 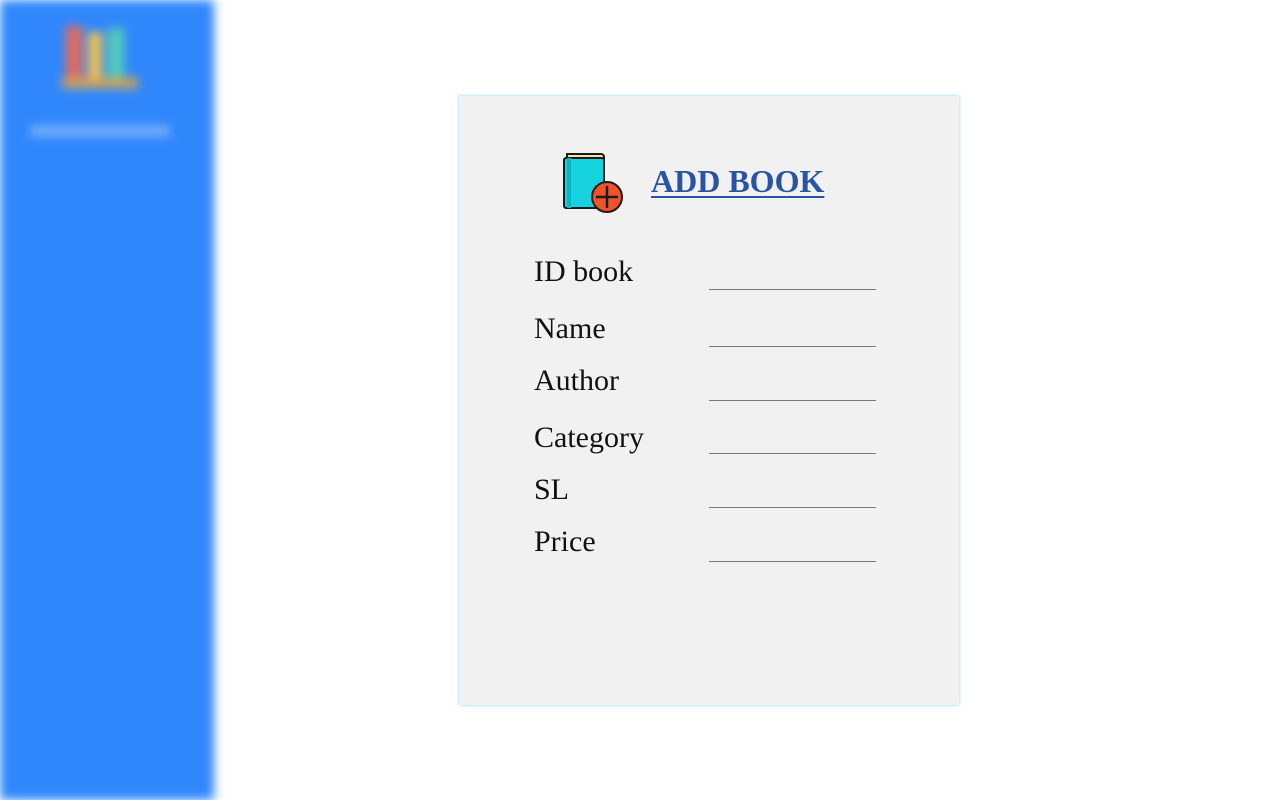 I want to click on name-label: Name, so click(x=570, y=328).